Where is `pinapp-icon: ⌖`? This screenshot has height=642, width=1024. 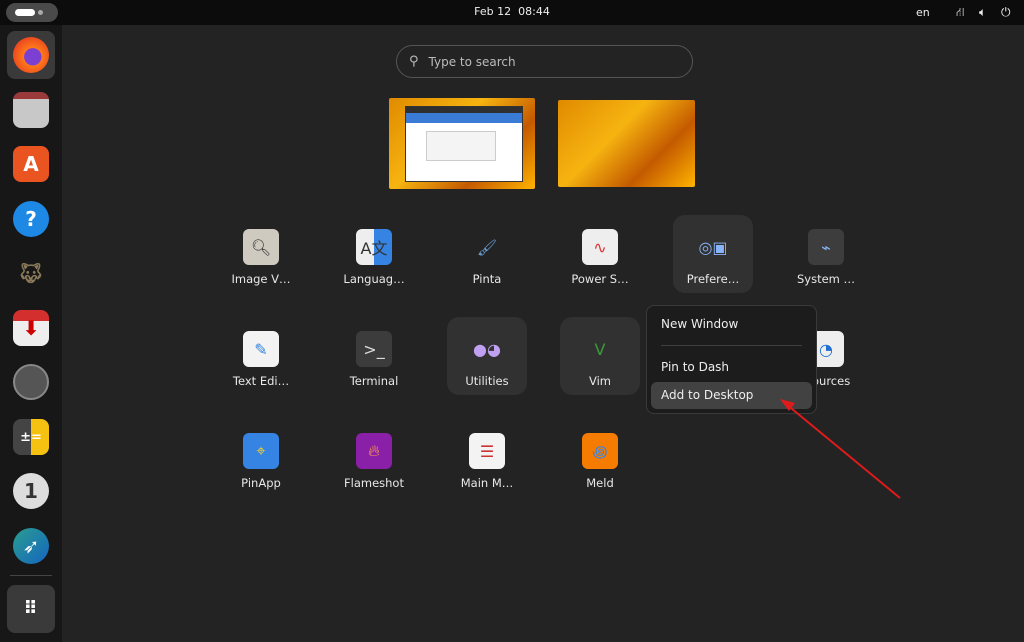 pinapp-icon: ⌖ is located at coordinates (261, 451).